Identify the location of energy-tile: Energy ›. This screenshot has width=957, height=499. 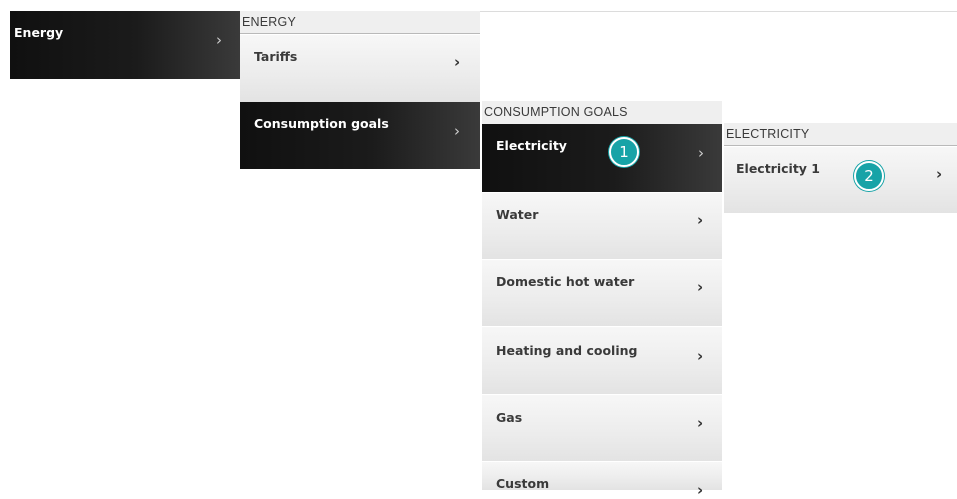
(125, 45).